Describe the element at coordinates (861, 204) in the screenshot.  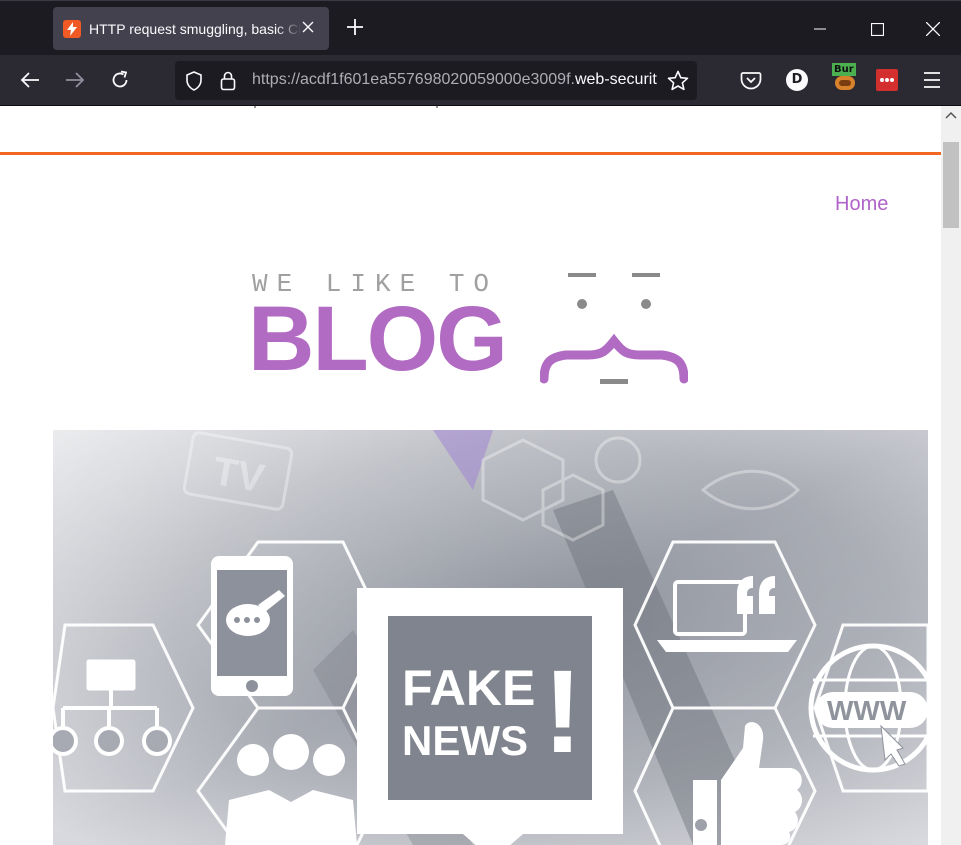
I see `nav-home-link: Home` at that location.